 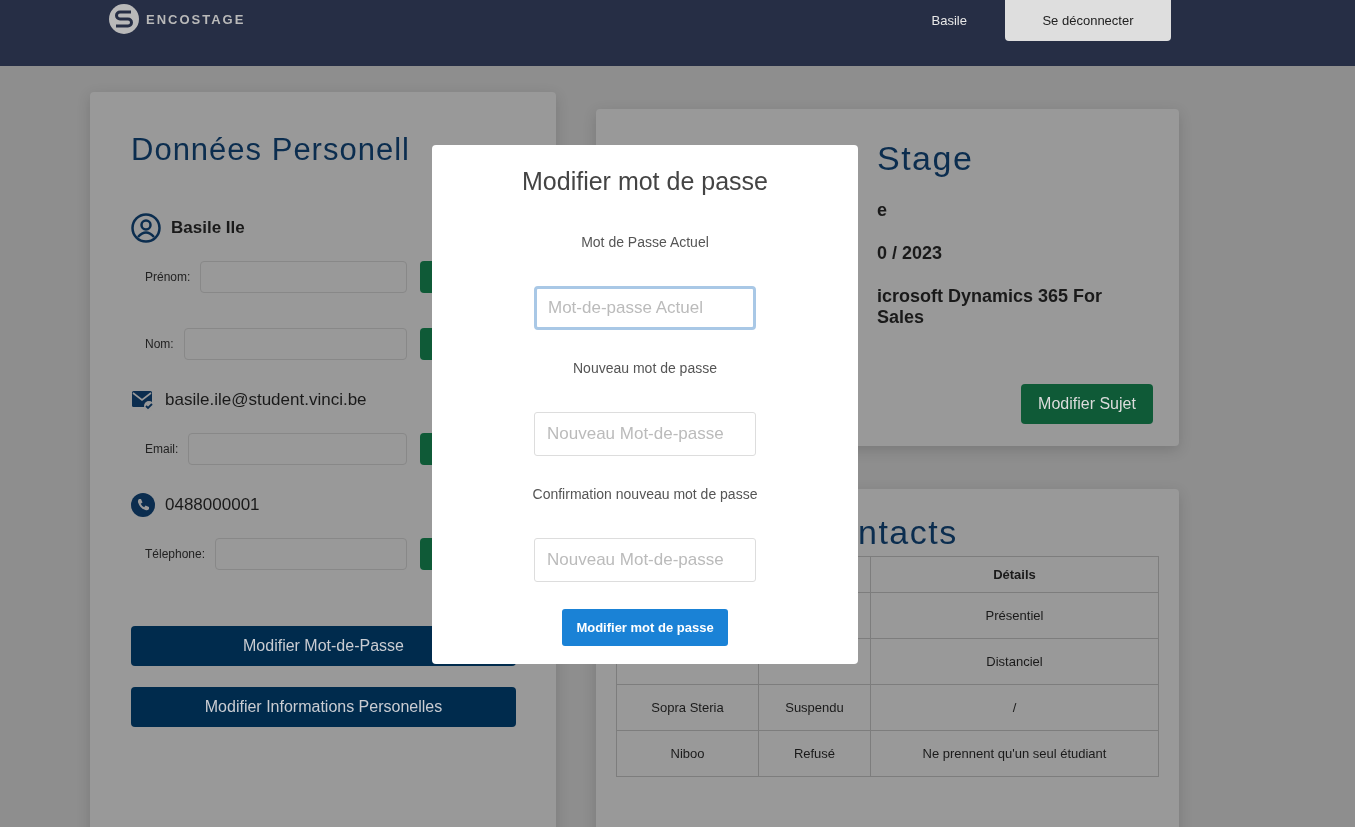 What do you see at coordinates (1014, 574) in the screenshot?
I see `column-header: Détails` at bounding box center [1014, 574].